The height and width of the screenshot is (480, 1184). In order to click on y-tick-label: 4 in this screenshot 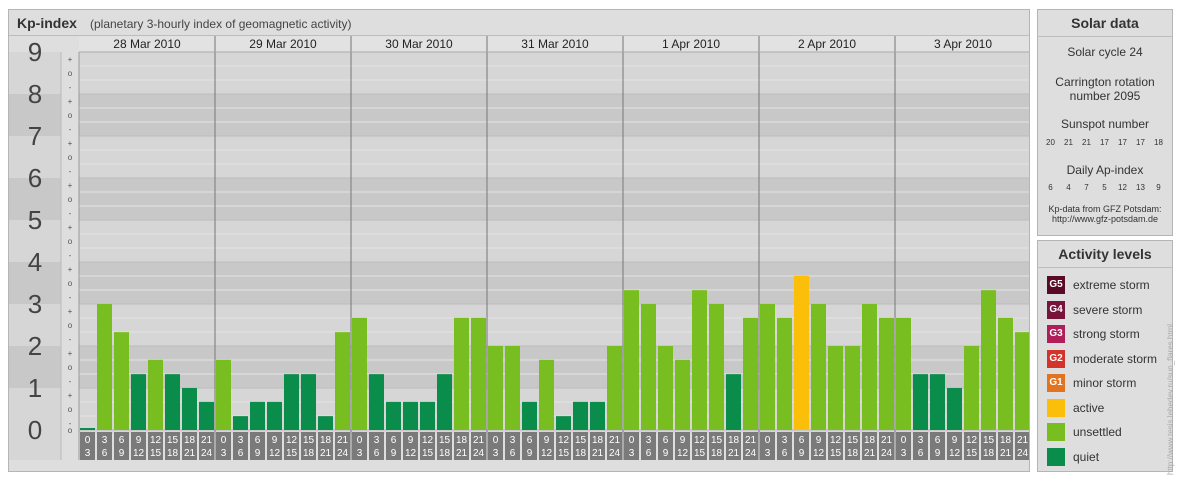, I will do `click(35, 262)`.